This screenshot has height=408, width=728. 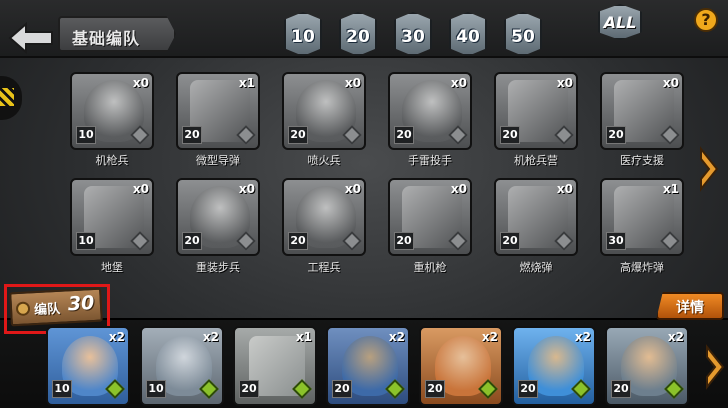 What do you see at coordinates (218, 160) in the screenshot?
I see `unit-name: 微型导弹` at bounding box center [218, 160].